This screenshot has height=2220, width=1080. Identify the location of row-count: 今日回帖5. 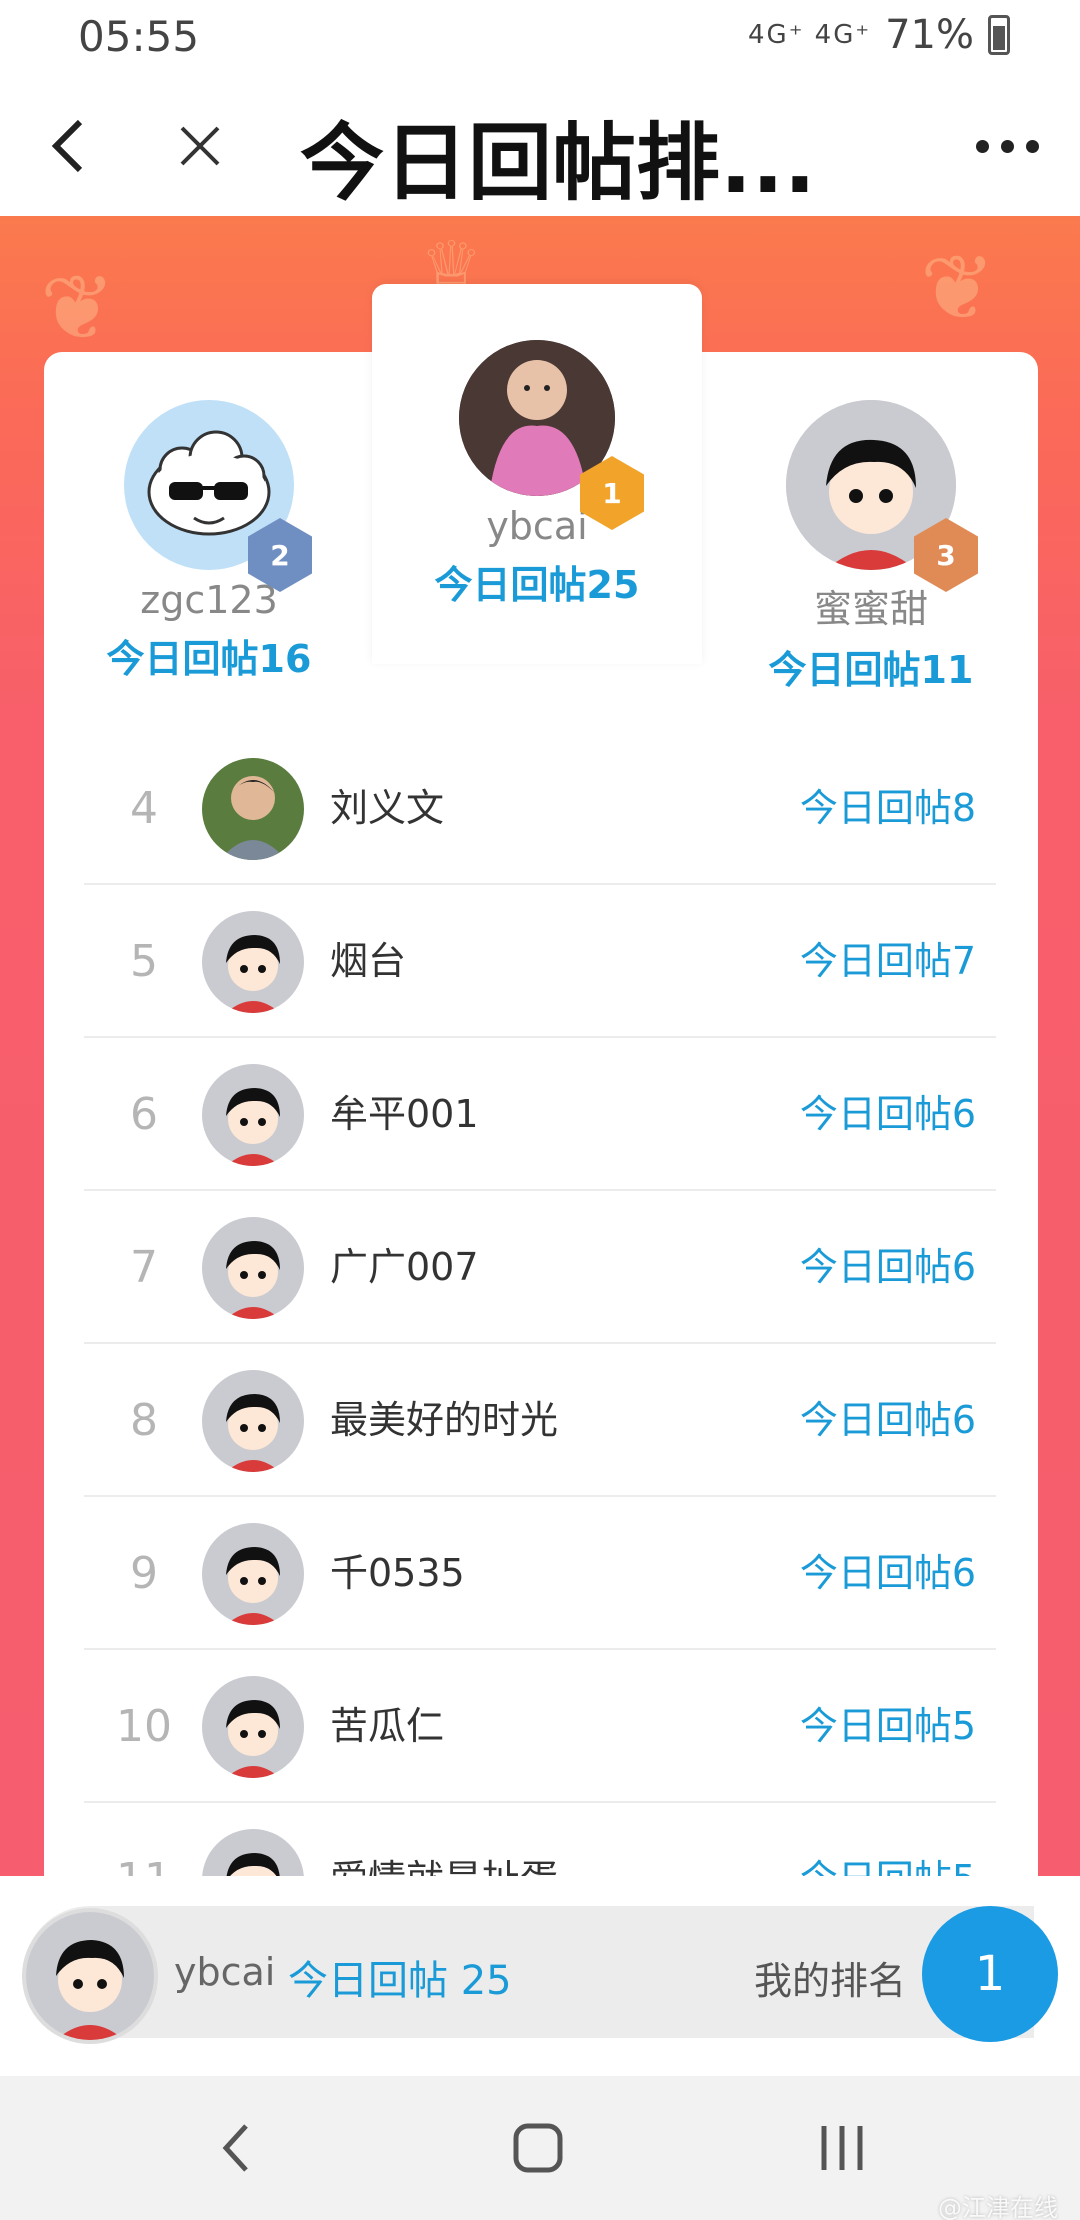
(887, 1726).